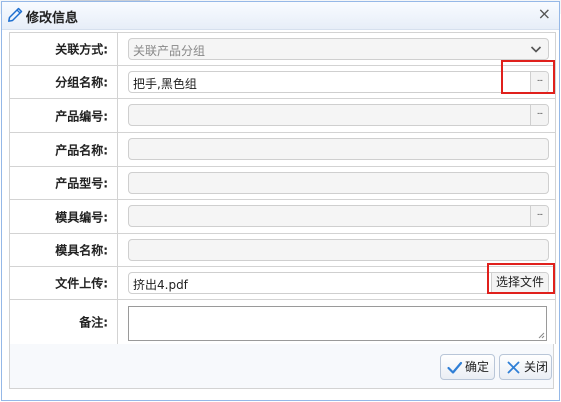 The image size is (561, 402). I want to click on close-button: 关闭, so click(525, 367).